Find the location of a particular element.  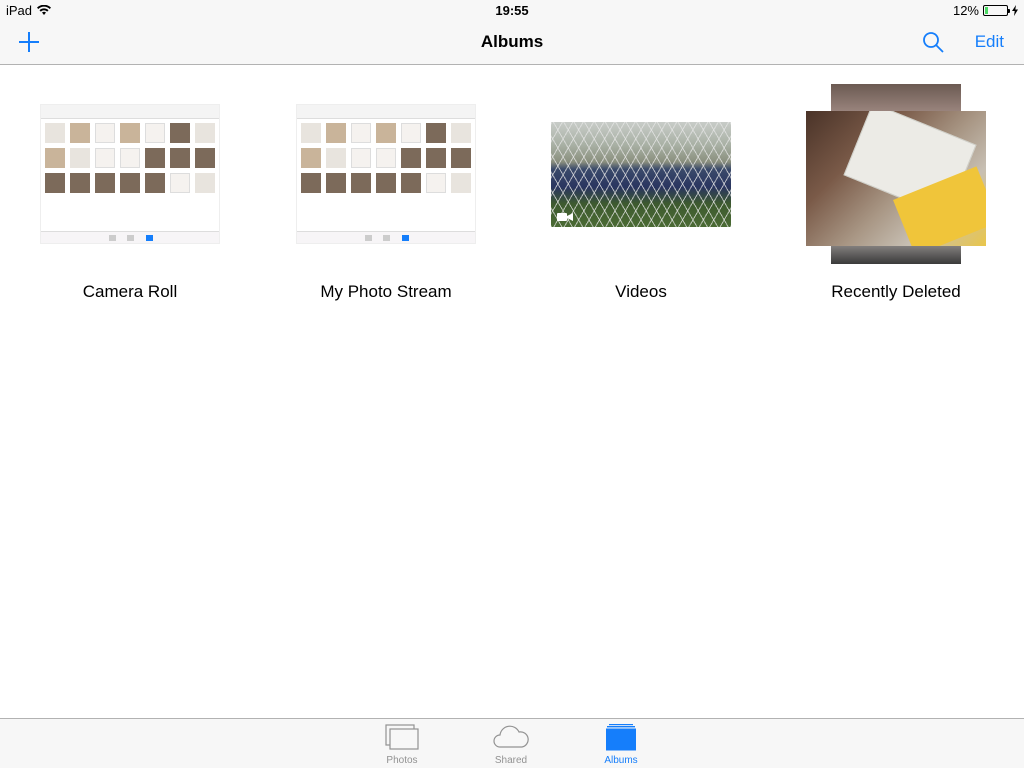

cloud-icon is located at coordinates (511, 736).